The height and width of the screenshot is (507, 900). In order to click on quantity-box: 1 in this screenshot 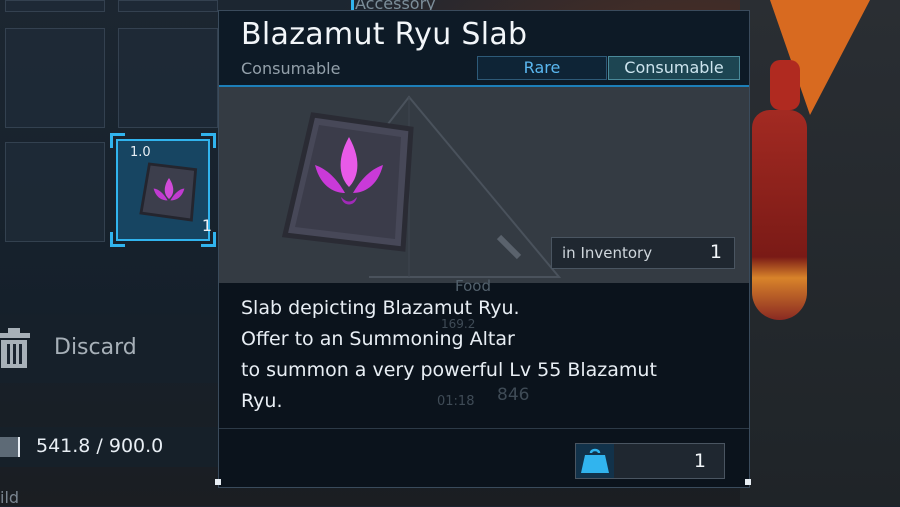, I will do `click(650, 461)`.